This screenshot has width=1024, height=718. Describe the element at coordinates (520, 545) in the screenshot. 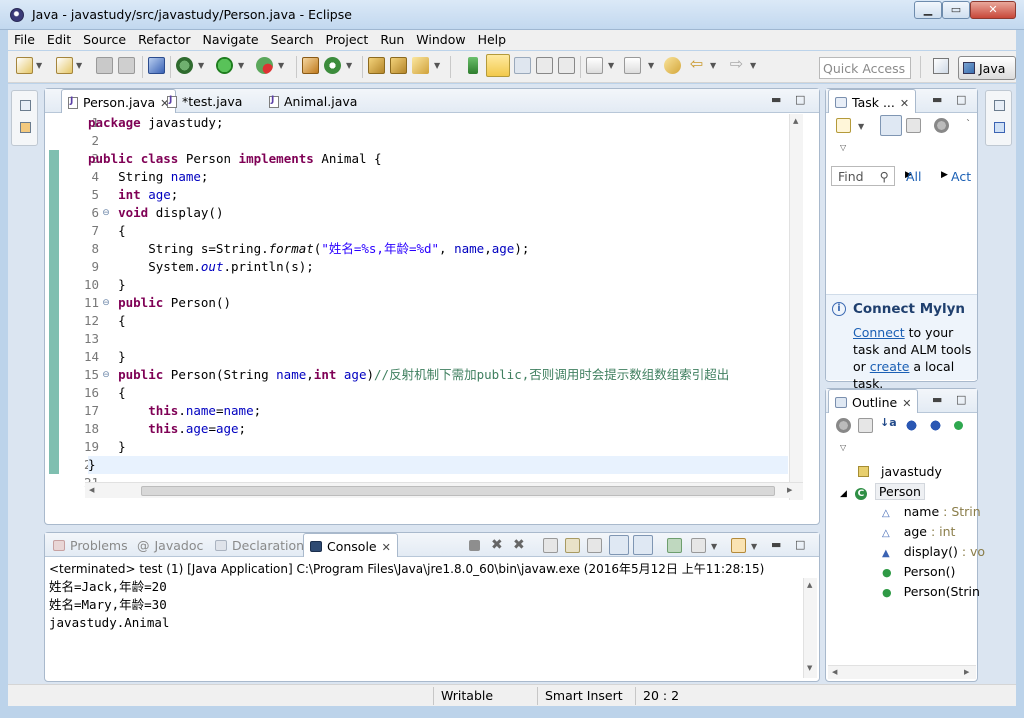

I see `remove-all-icon: ✖` at that location.